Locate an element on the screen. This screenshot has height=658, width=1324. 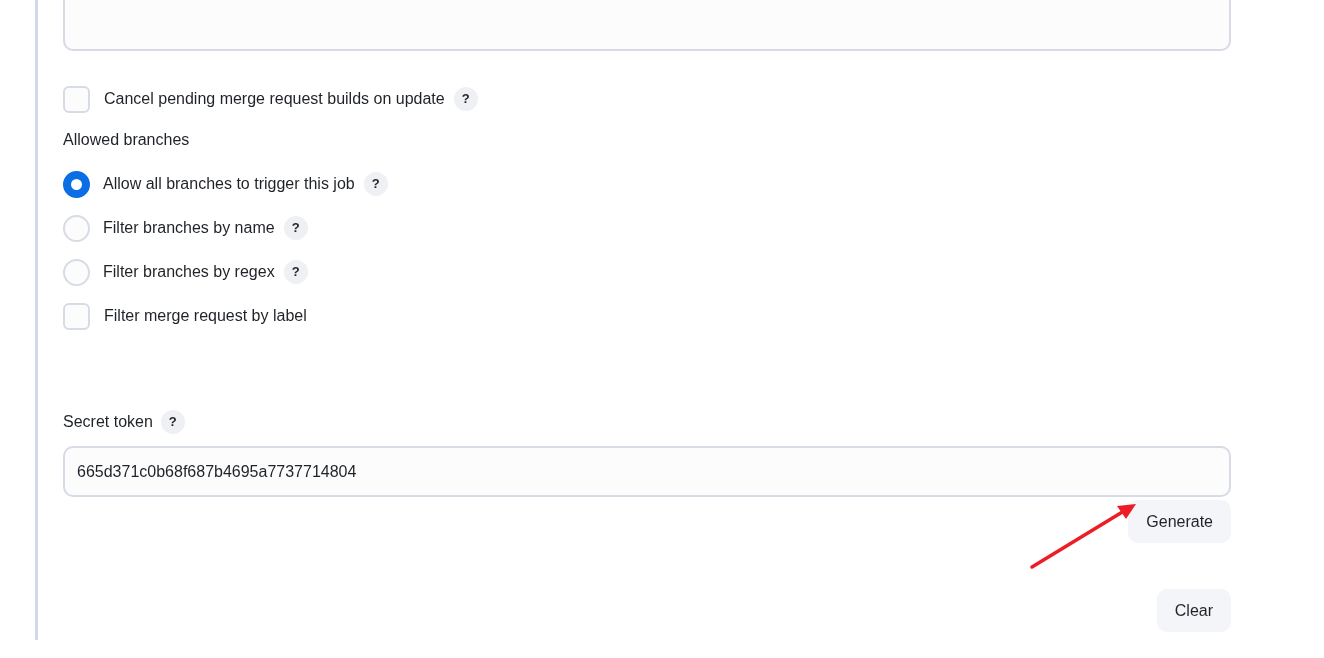
generate-button: Generate is located at coordinates (1179, 521).